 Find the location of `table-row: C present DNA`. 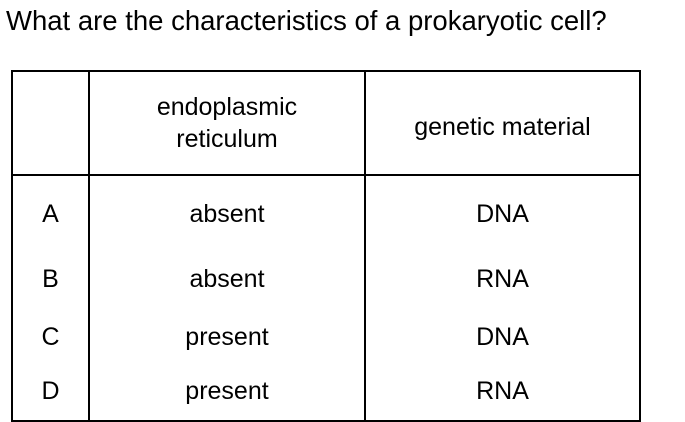

table-row: C present DNA is located at coordinates (326, 337).